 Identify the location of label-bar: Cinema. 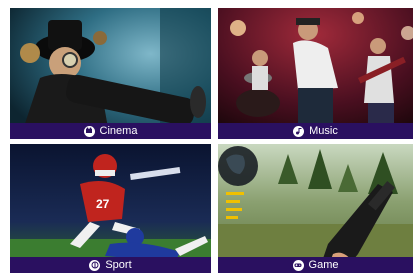
(110, 131).